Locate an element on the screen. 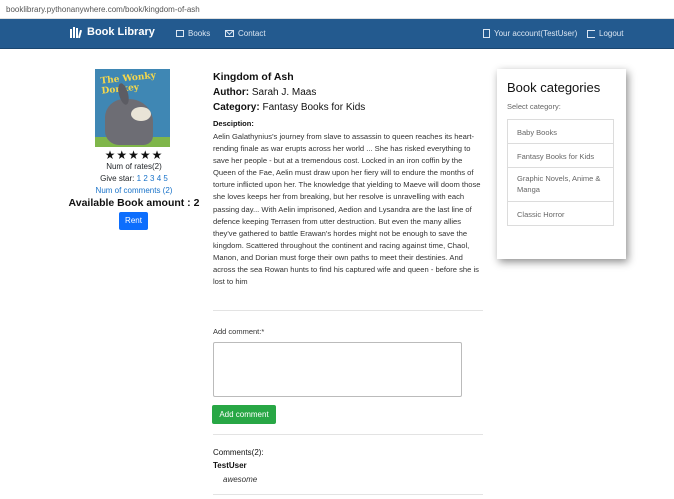 This screenshot has height=499, width=674. star-rating: ★★★★★ is located at coordinates (134, 155).